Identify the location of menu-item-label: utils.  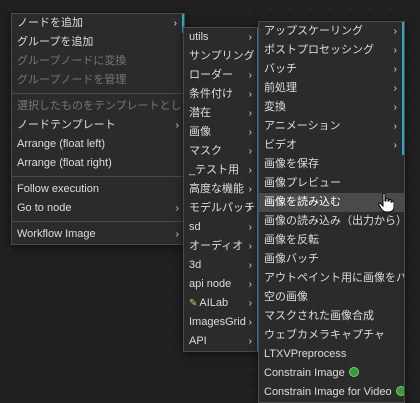
(199, 37).